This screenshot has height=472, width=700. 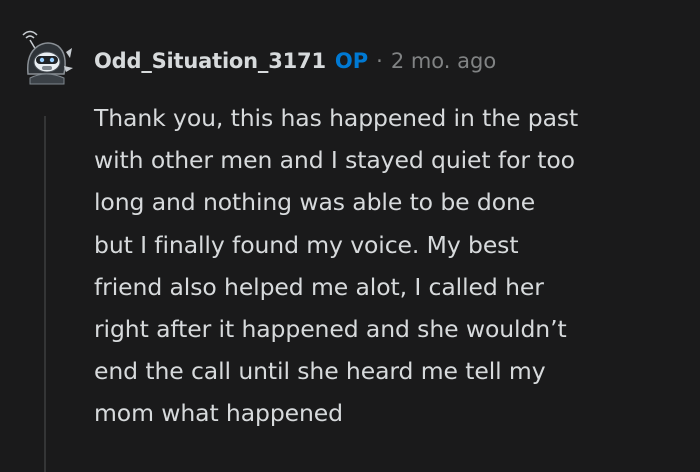 What do you see at coordinates (443, 61) in the screenshot?
I see `comment-timestamp: 2 mo. ago` at bounding box center [443, 61].